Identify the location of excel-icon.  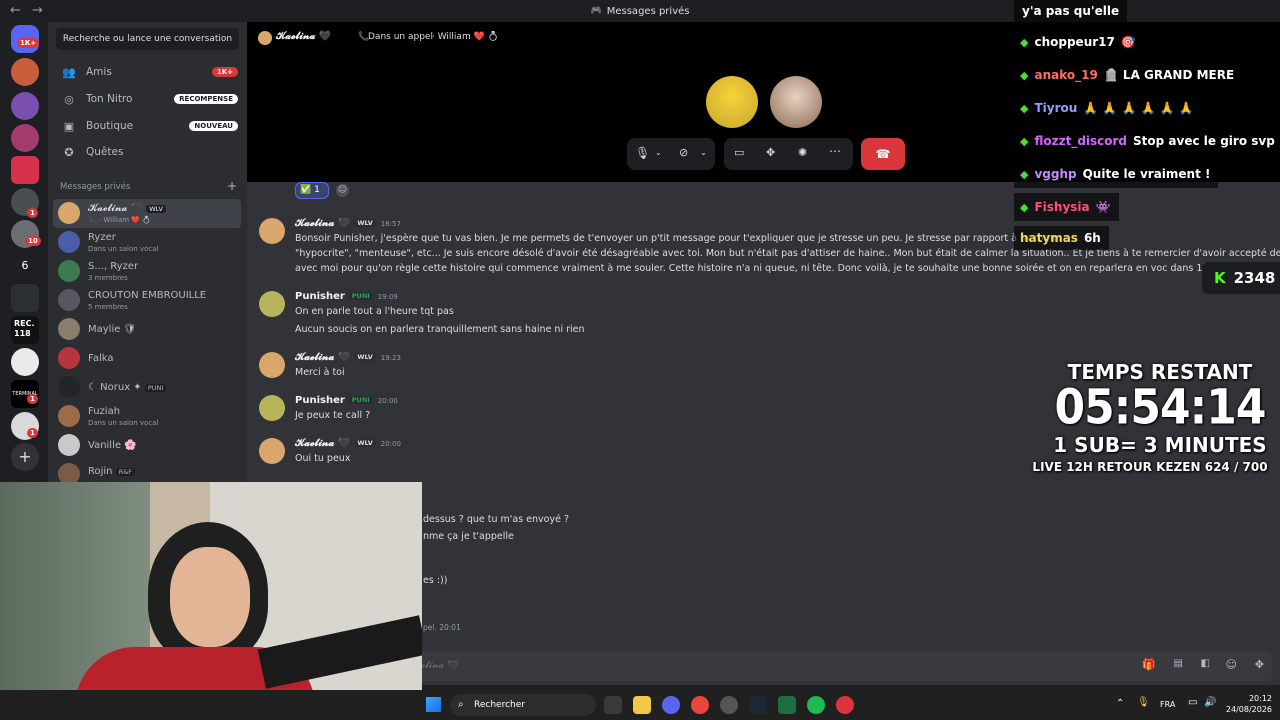
(787, 705).